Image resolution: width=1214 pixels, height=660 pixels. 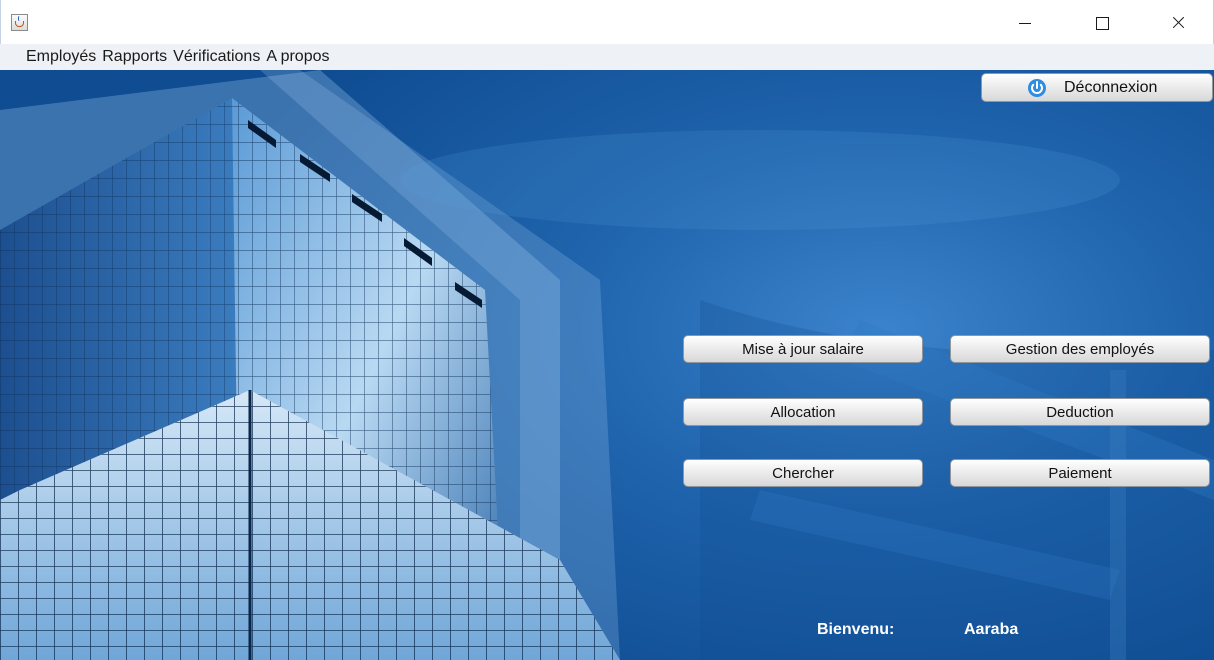 I want to click on menu-employes: Employés, so click(x=61, y=57).